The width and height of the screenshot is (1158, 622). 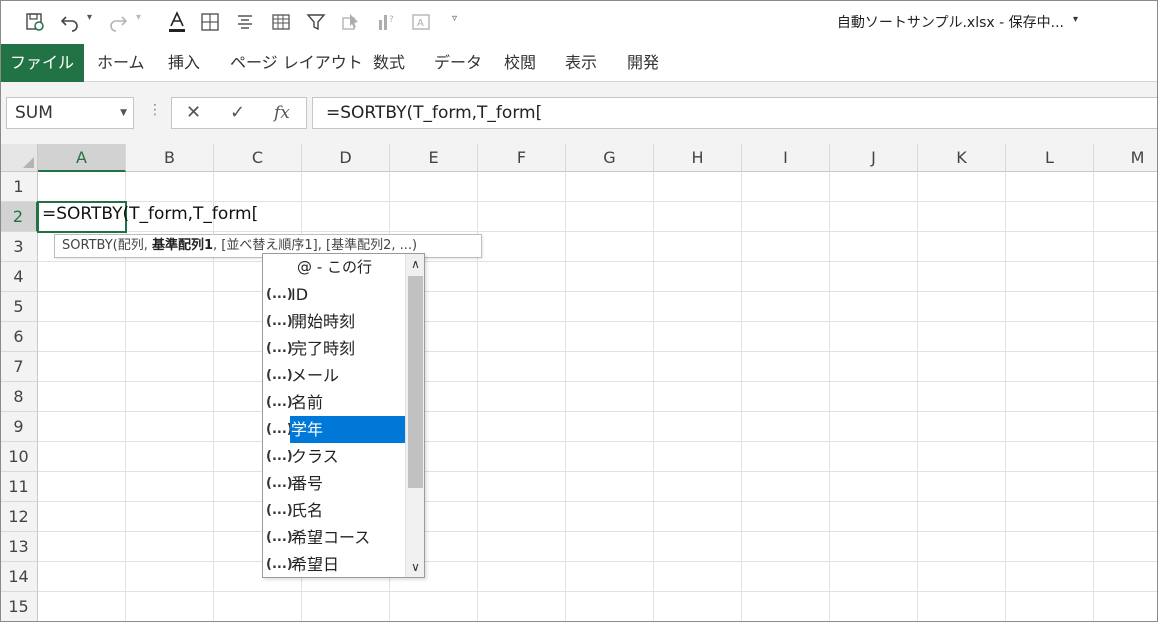 What do you see at coordinates (245, 22) in the screenshot?
I see `align-center-icon` at bounding box center [245, 22].